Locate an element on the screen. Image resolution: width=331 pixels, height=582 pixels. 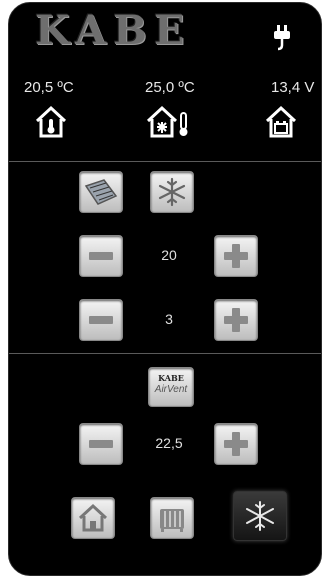
kabe-logo: KABE is located at coordinates (113, 30).